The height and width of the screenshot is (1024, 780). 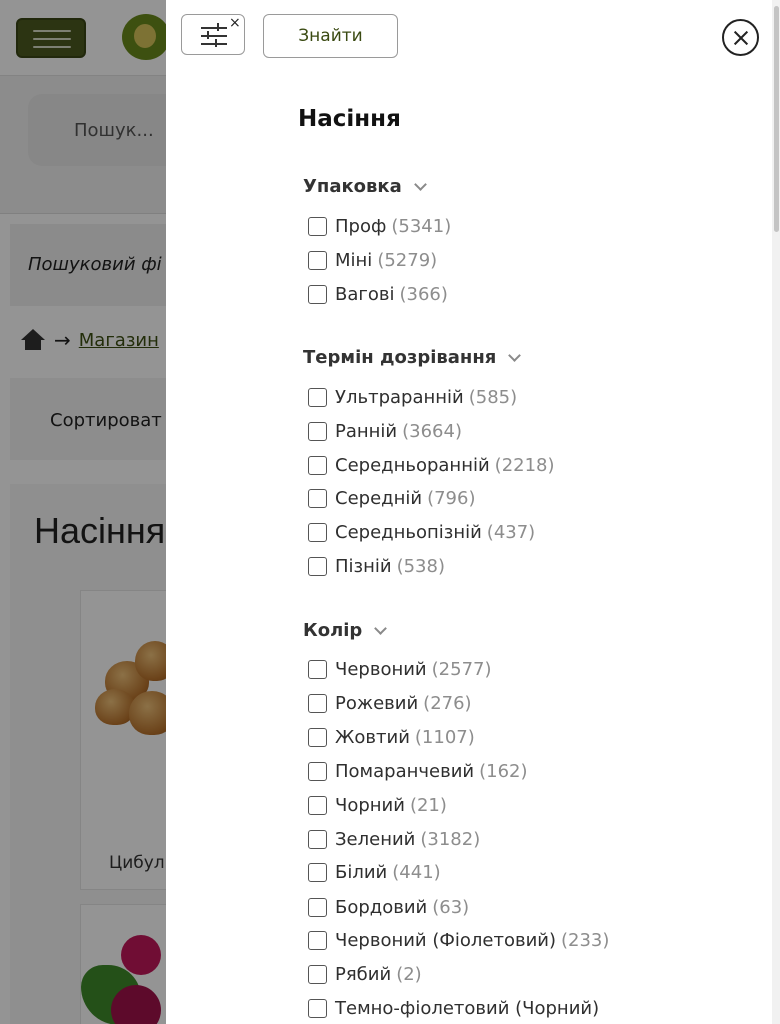 What do you see at coordinates (400, 357) in the screenshot?
I see `filter-group-title: Термін дозрівання` at bounding box center [400, 357].